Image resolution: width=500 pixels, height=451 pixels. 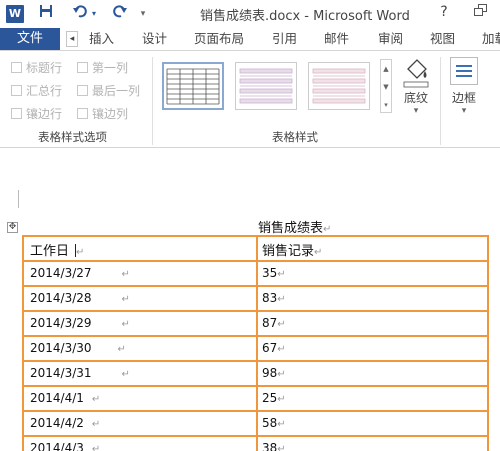 I want to click on tab-insert: 插入, so click(x=101, y=39).